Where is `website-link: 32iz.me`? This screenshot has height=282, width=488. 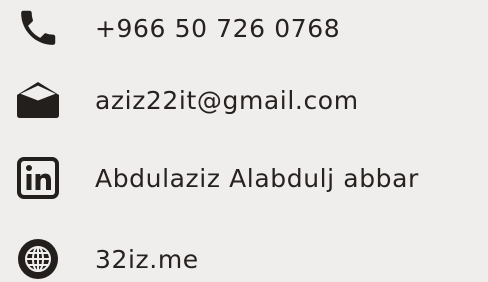
website-link: 32iz.me is located at coordinates (147, 259).